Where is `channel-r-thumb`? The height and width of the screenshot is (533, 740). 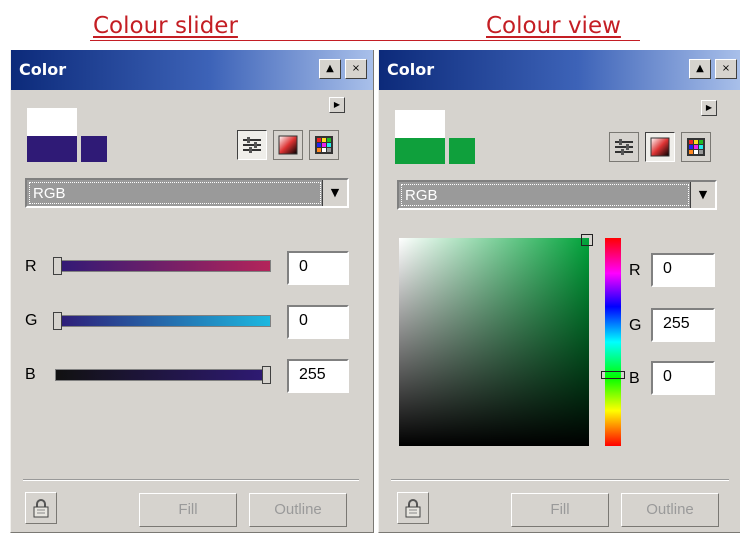 channel-r-thumb is located at coordinates (57, 266).